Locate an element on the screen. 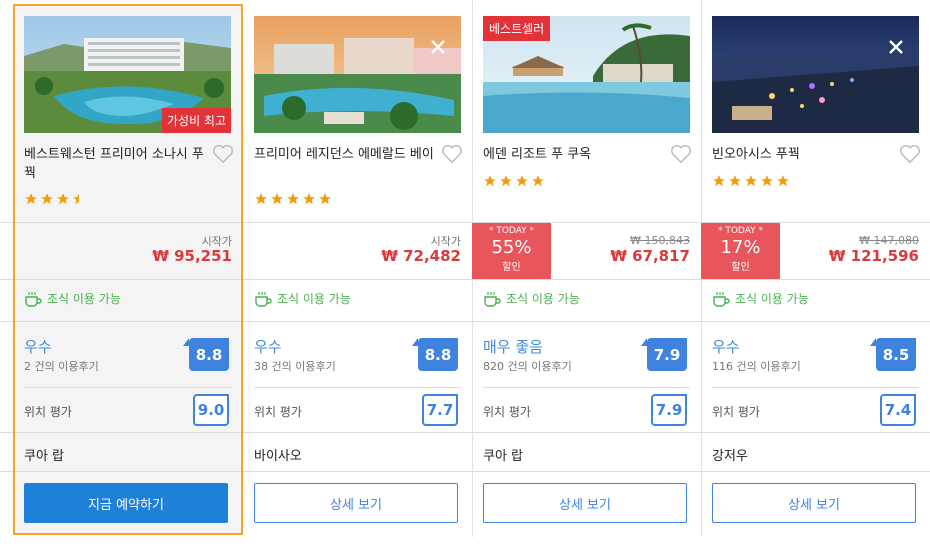 This screenshot has height=547, width=930. half-star-icon is located at coordinates (76, 199).